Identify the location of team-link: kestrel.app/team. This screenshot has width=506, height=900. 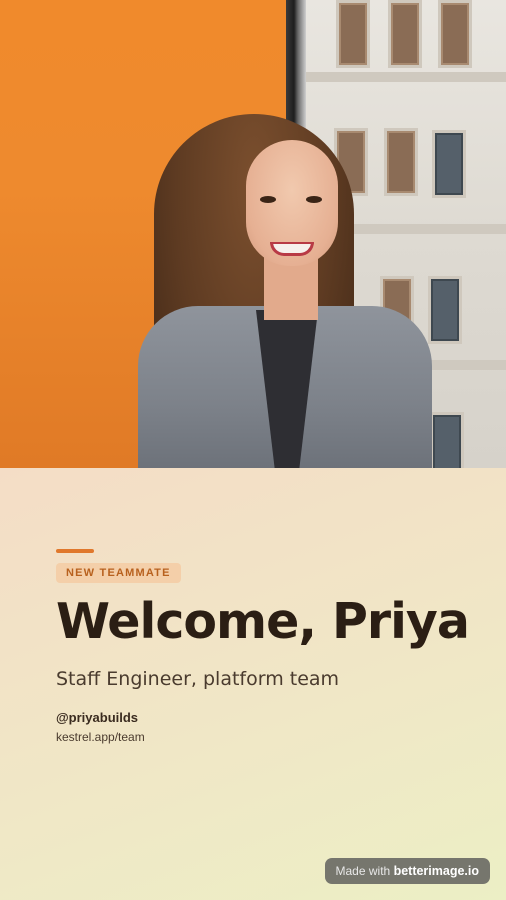
(100, 737).